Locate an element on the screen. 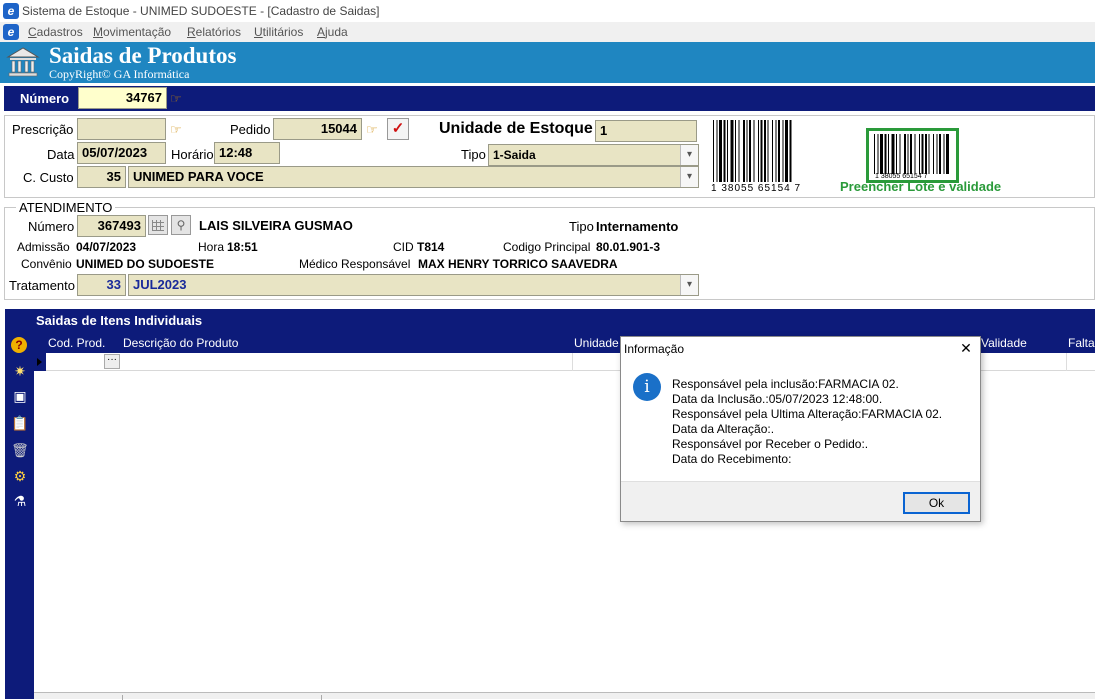 This screenshot has height=700, width=1095. copyright-text: CopyRight© GA Informática is located at coordinates (119, 74).